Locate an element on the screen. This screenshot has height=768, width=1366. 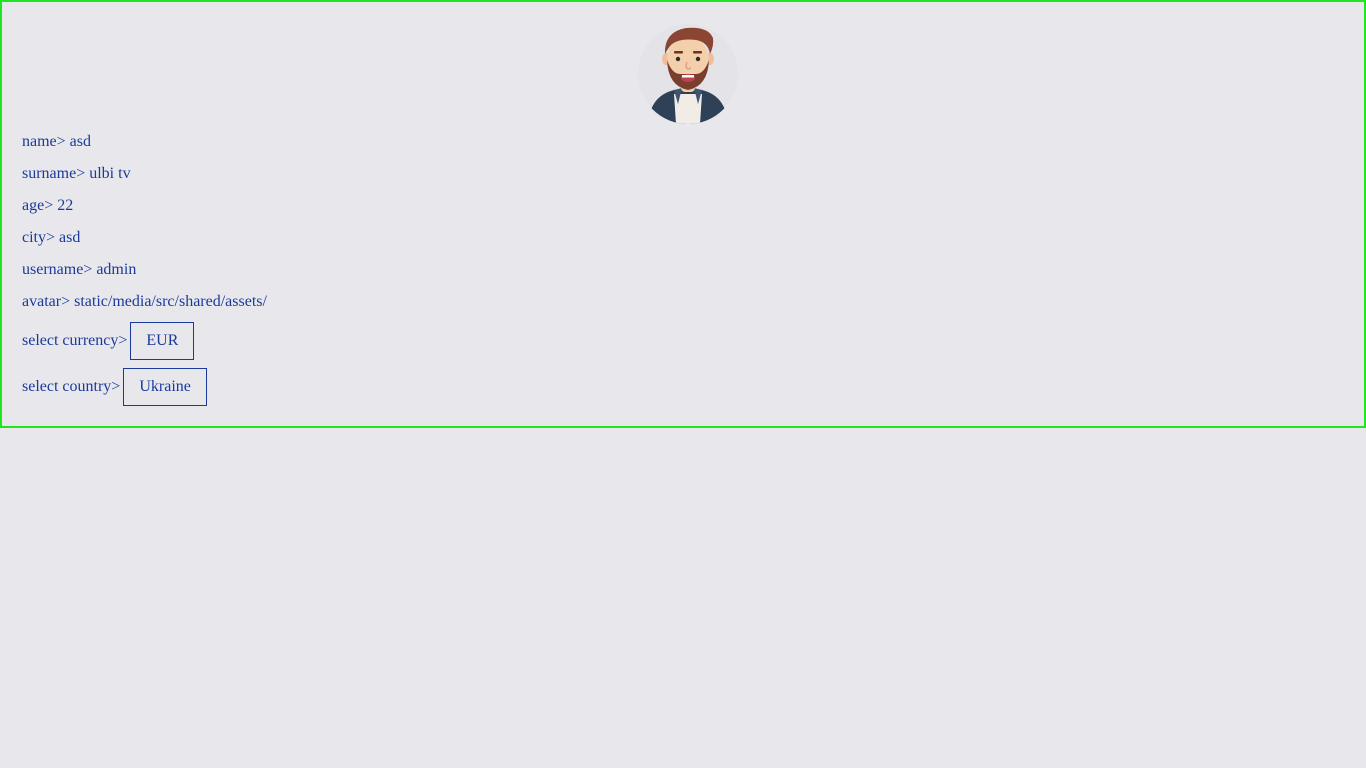
surname-label: surname> is located at coordinates (54, 173).